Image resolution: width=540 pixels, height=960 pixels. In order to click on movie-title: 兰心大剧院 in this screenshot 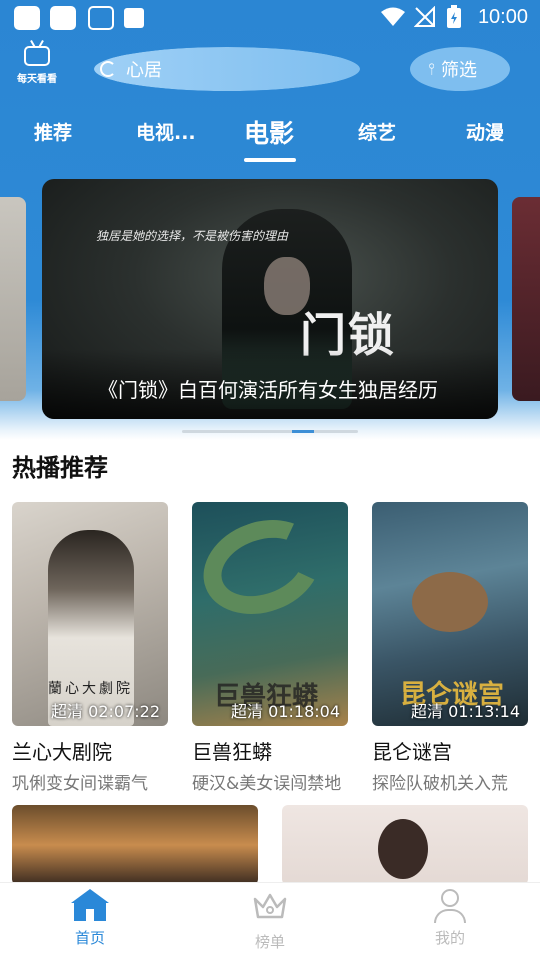, I will do `click(90, 750)`.